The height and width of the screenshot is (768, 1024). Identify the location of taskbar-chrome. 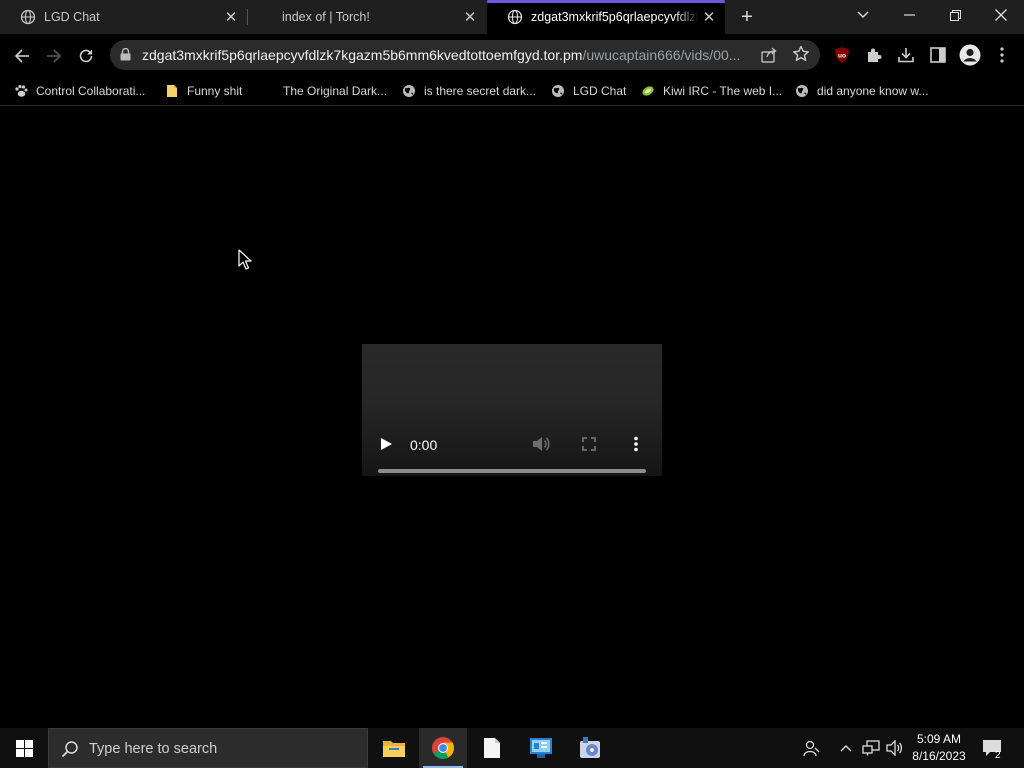
(443, 748).